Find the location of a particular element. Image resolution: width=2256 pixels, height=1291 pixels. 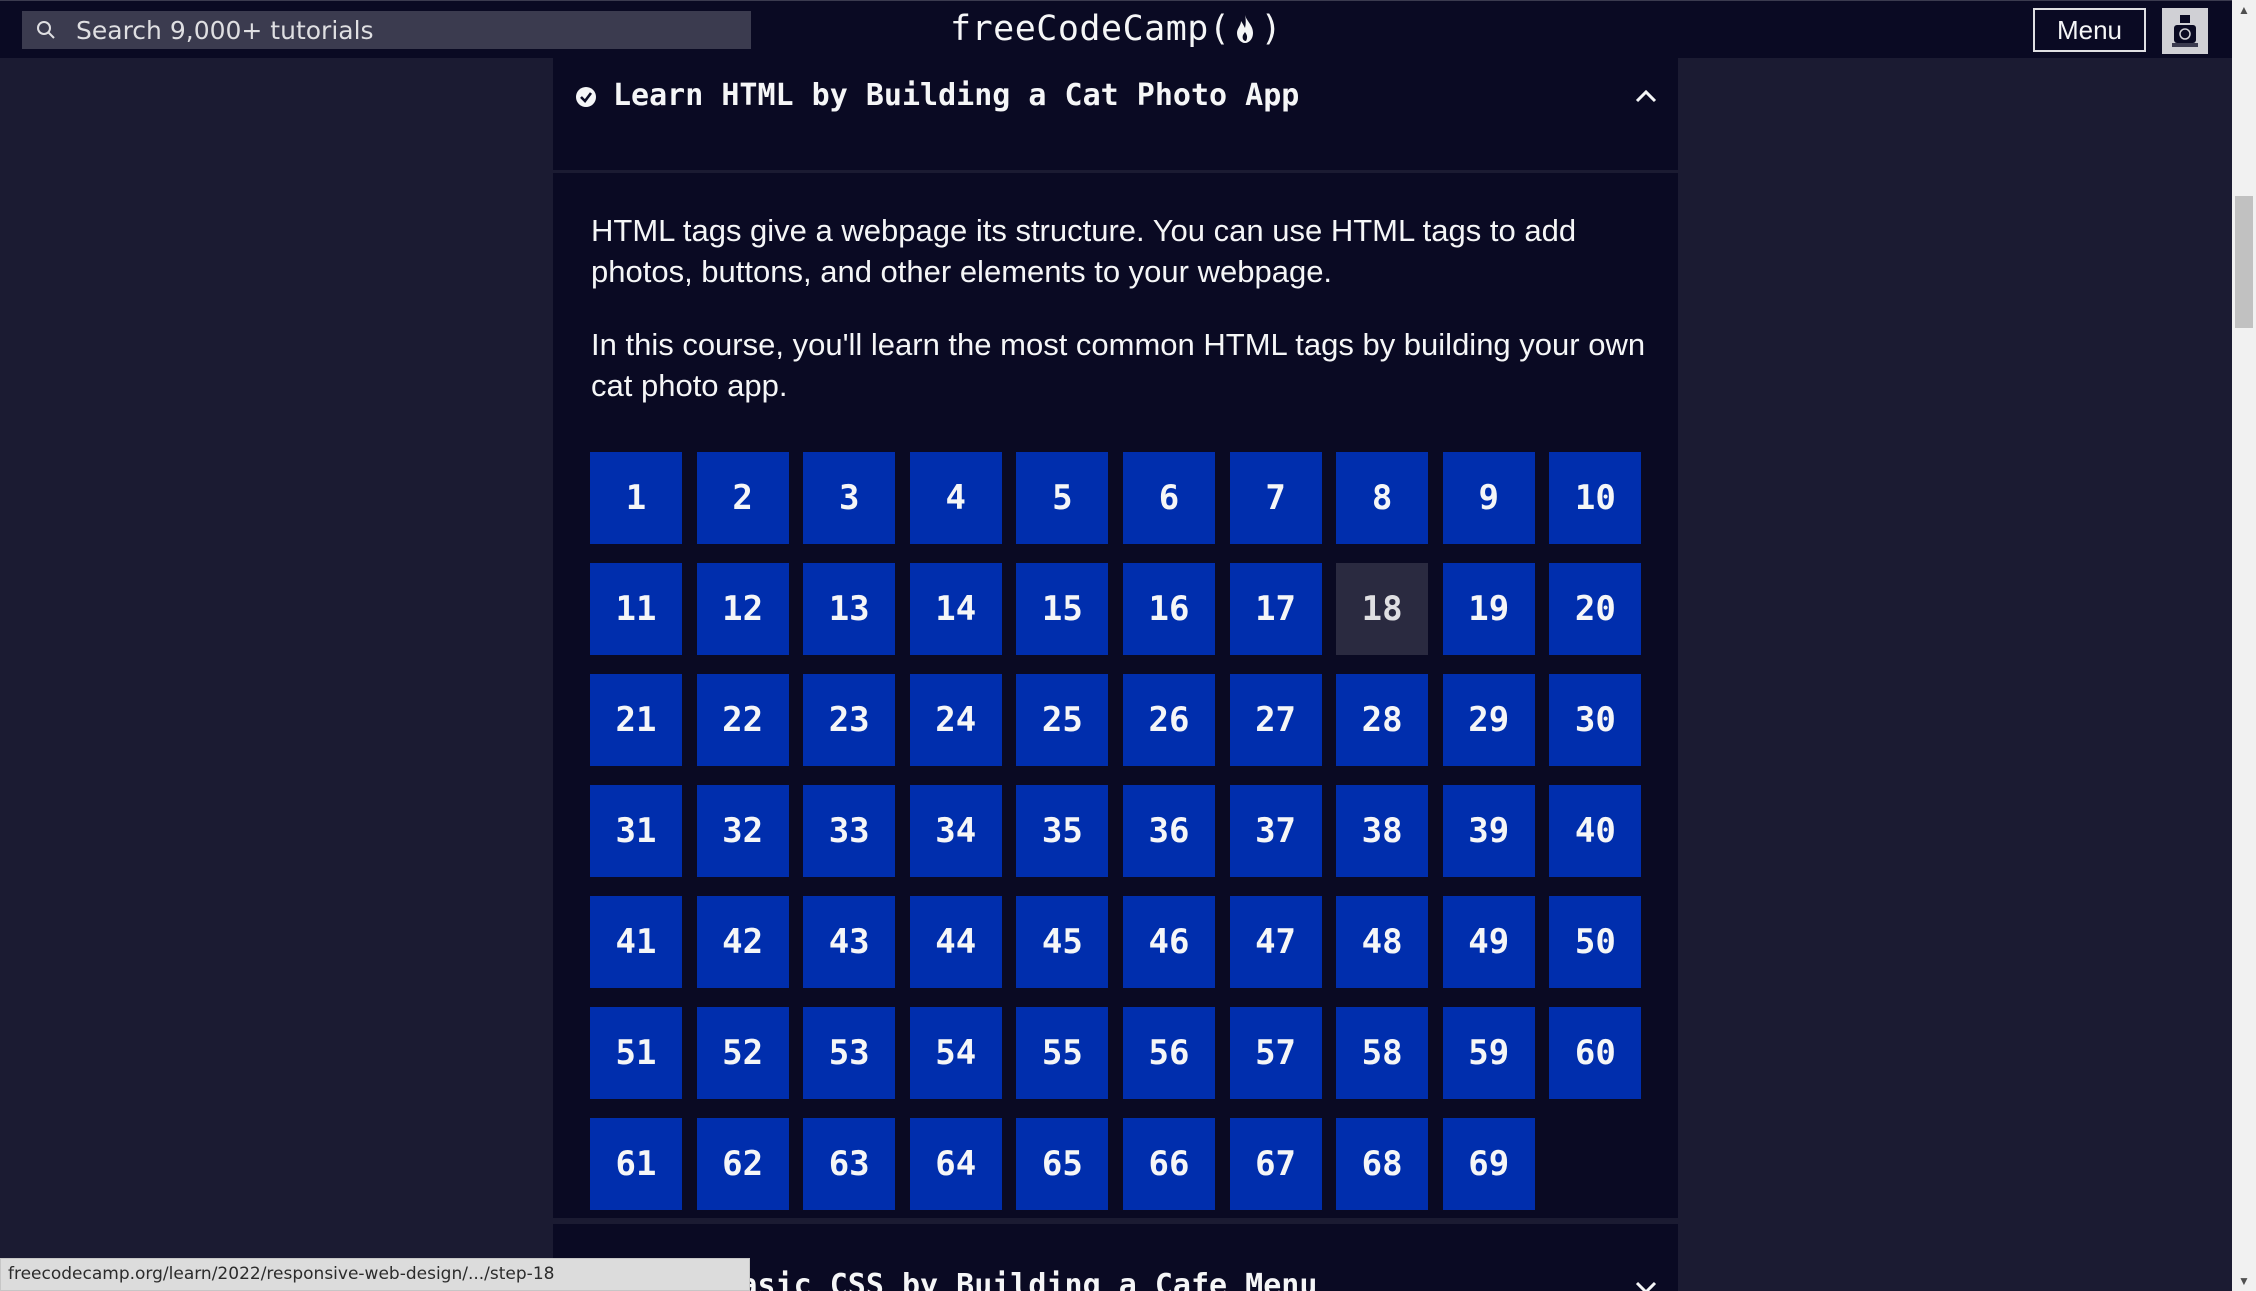

step-button: 8 is located at coordinates (1382, 498).